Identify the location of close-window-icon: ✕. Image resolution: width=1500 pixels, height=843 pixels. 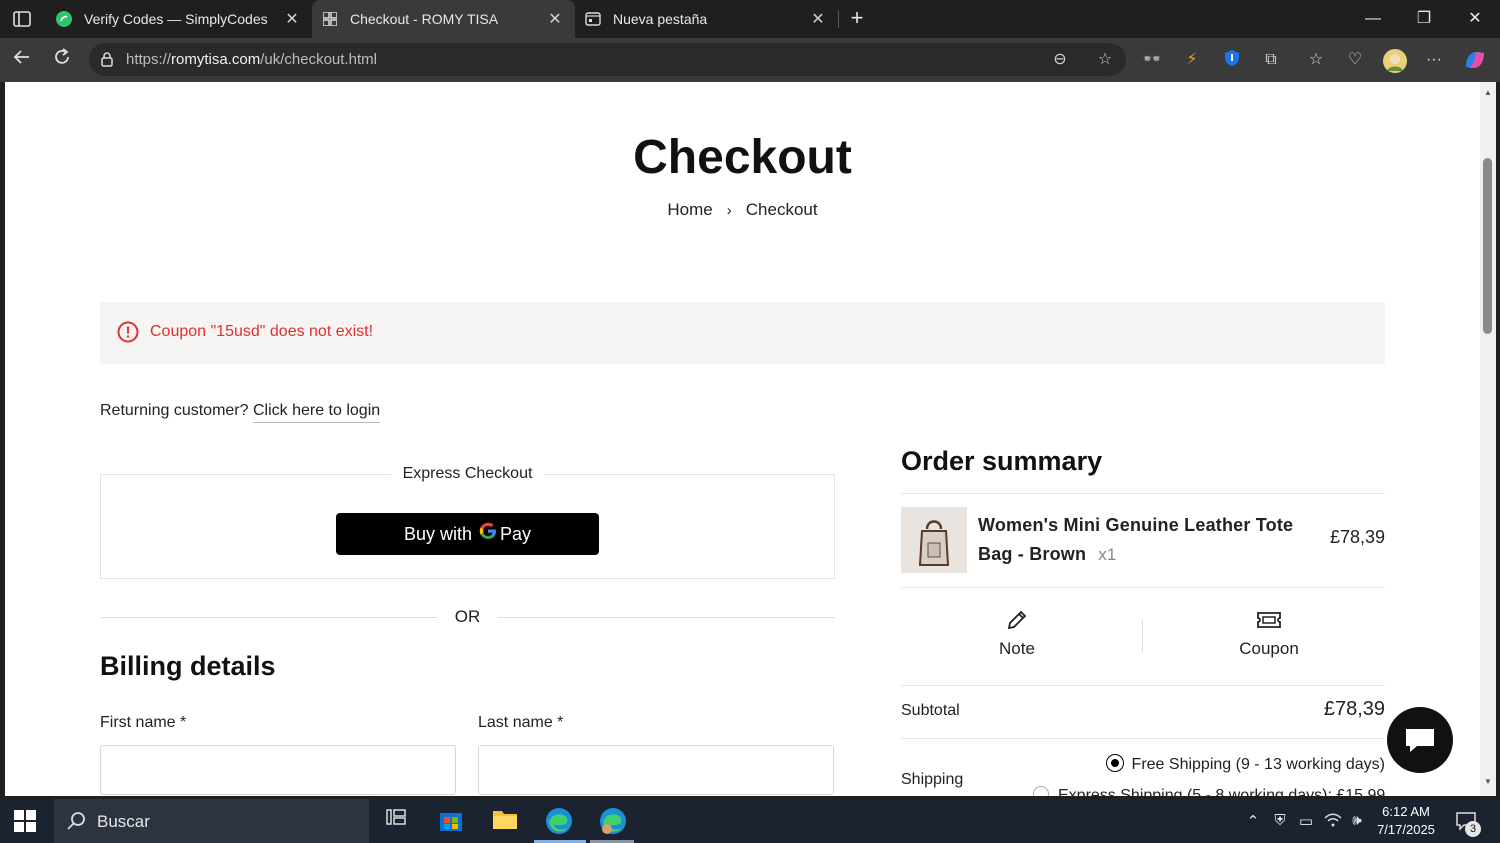
(1475, 19).